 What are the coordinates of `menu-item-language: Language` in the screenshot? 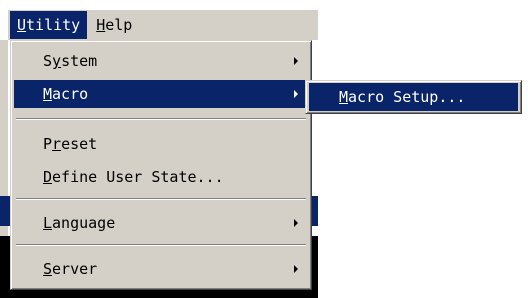 It's located at (161, 223).